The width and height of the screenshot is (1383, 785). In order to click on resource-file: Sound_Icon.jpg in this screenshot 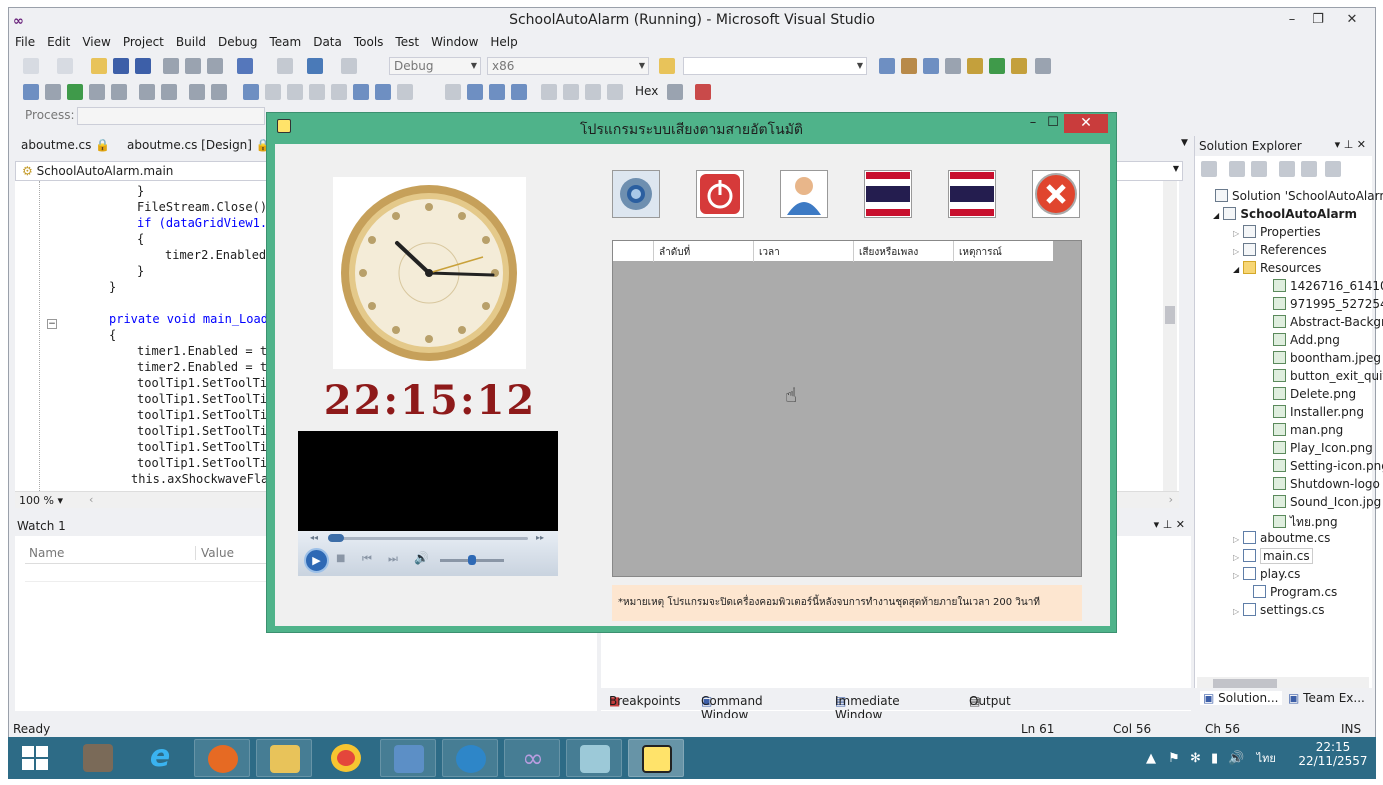, I will do `click(1327, 502)`.